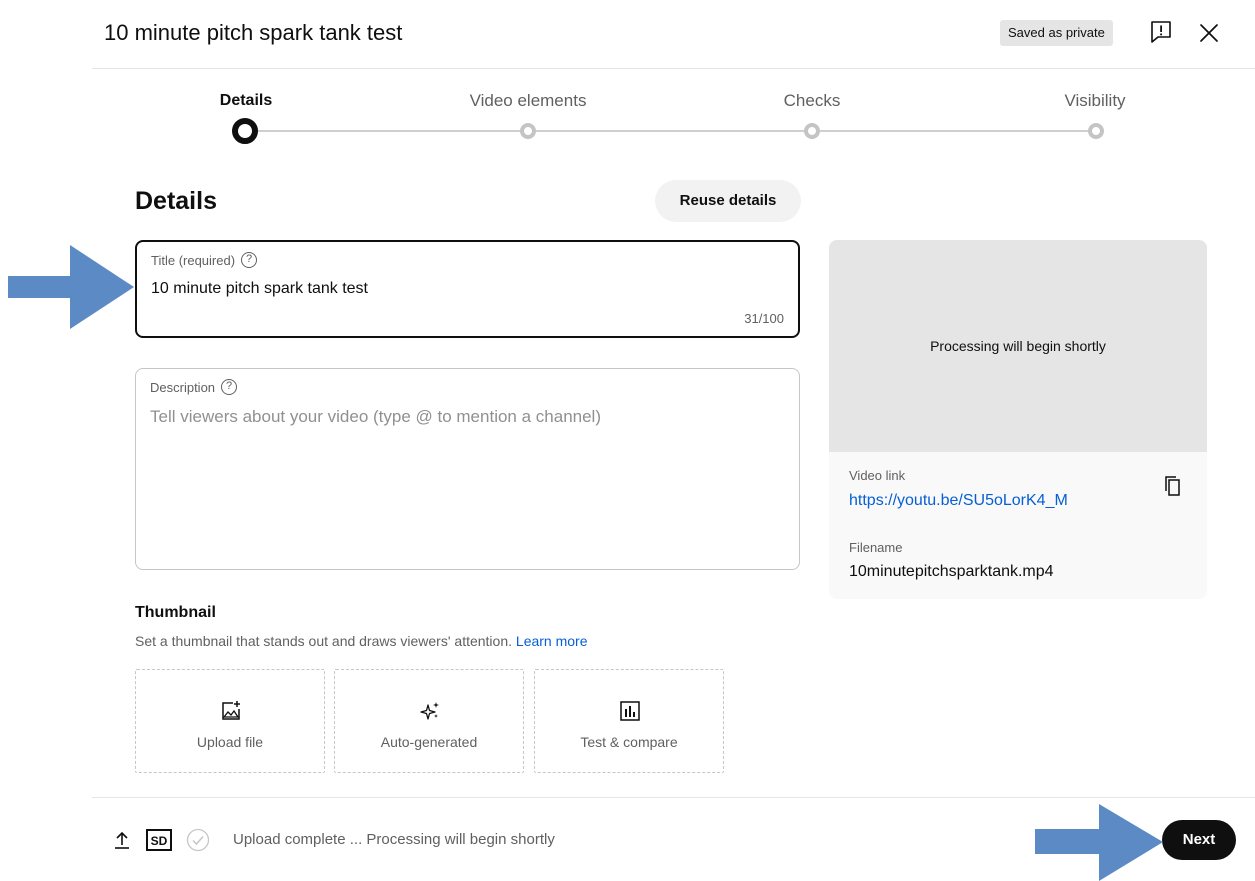  I want to click on description-field-label: Description, so click(183, 387).